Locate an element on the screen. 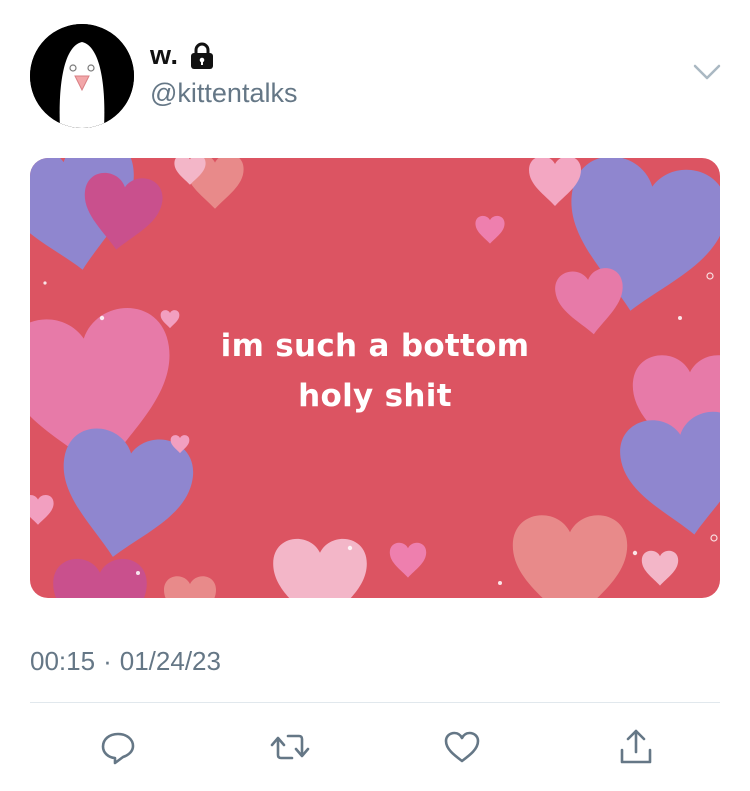 The width and height of the screenshot is (750, 791). retweet-icon is located at coordinates (290, 747).